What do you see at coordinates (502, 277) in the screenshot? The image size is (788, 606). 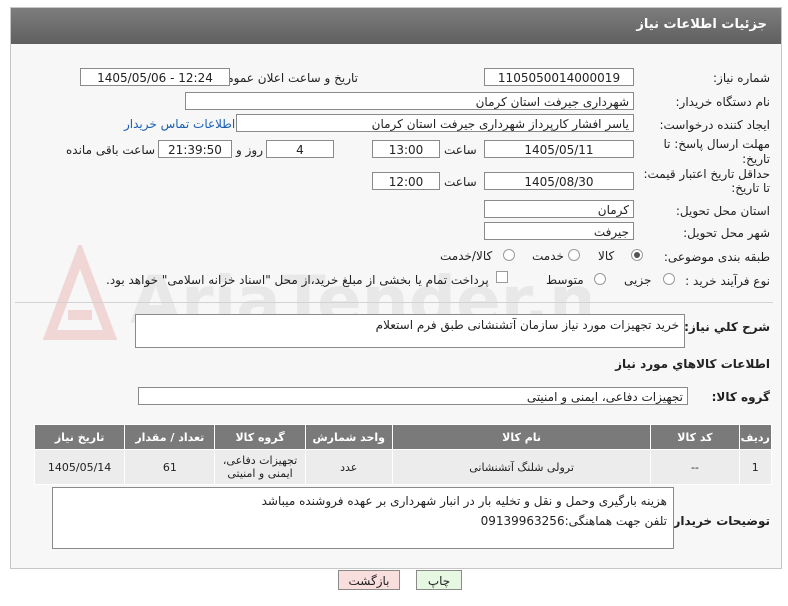 I see `treasury-checkbox` at bounding box center [502, 277].